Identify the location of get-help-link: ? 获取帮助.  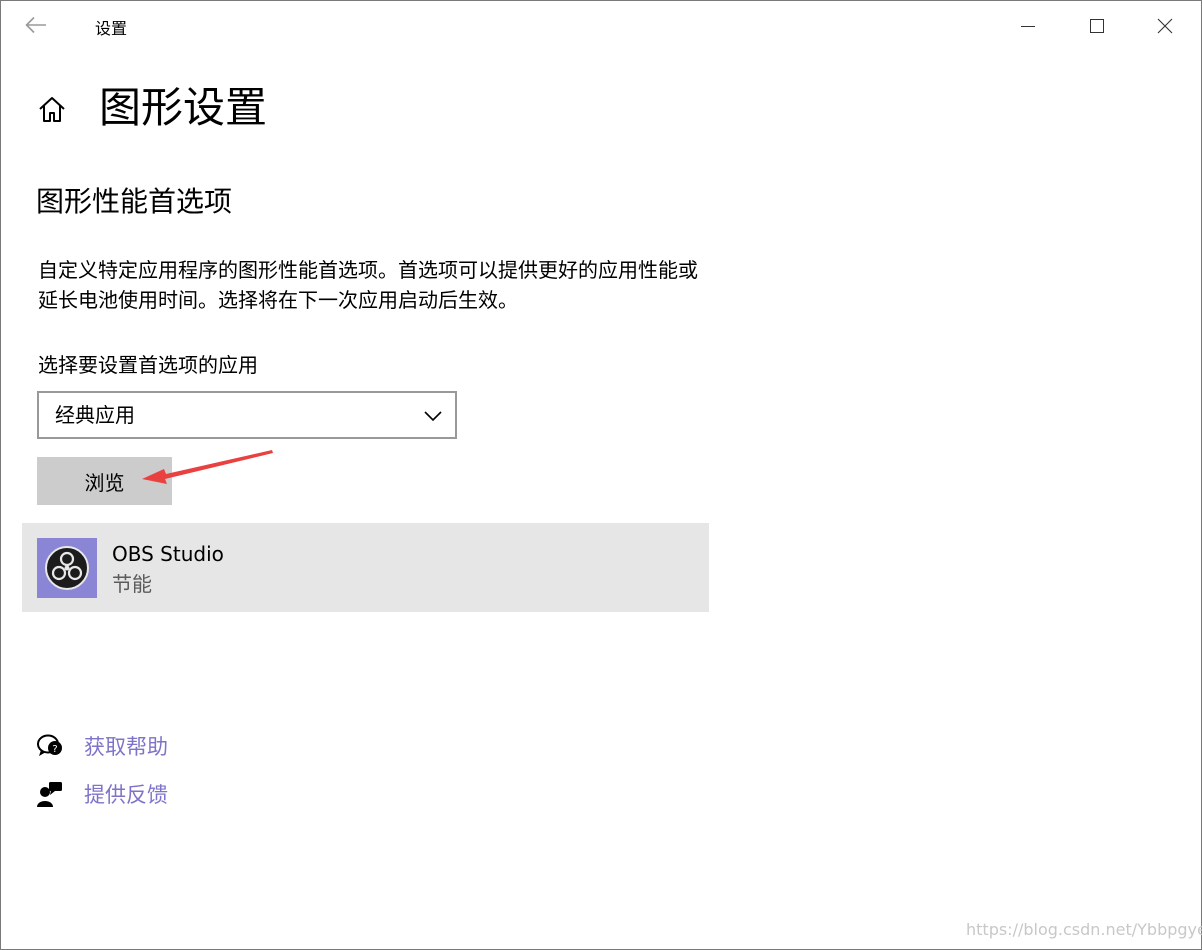
(102, 746).